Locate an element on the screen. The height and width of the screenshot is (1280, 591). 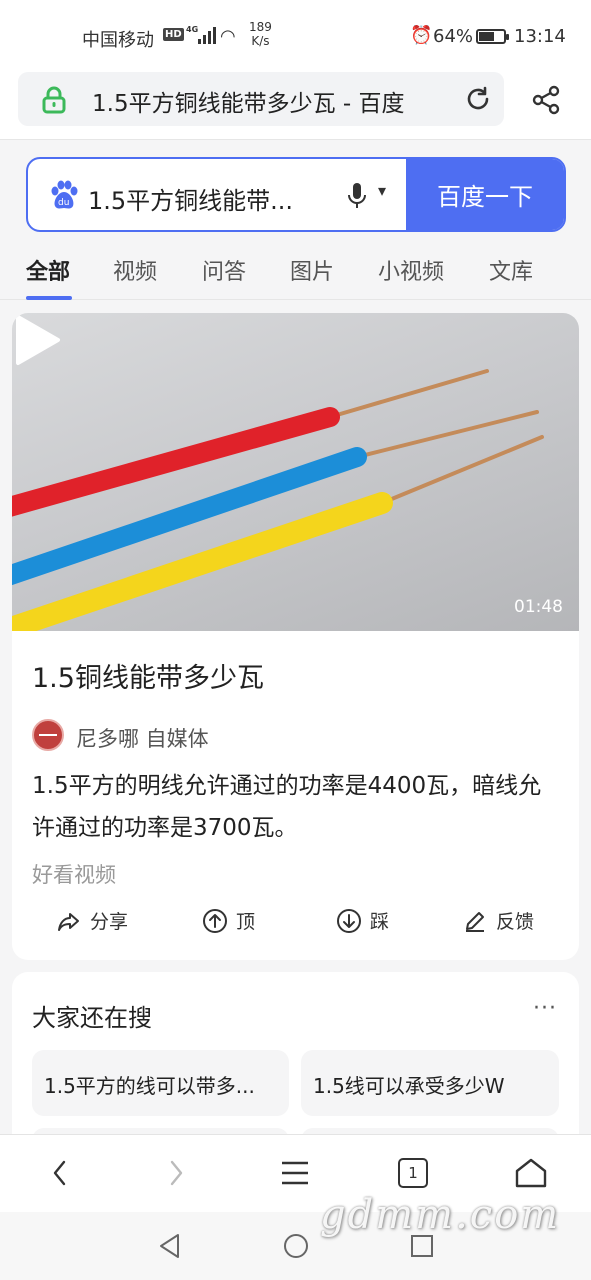
network-speed: 189 K/s is located at coordinates (260, 34).